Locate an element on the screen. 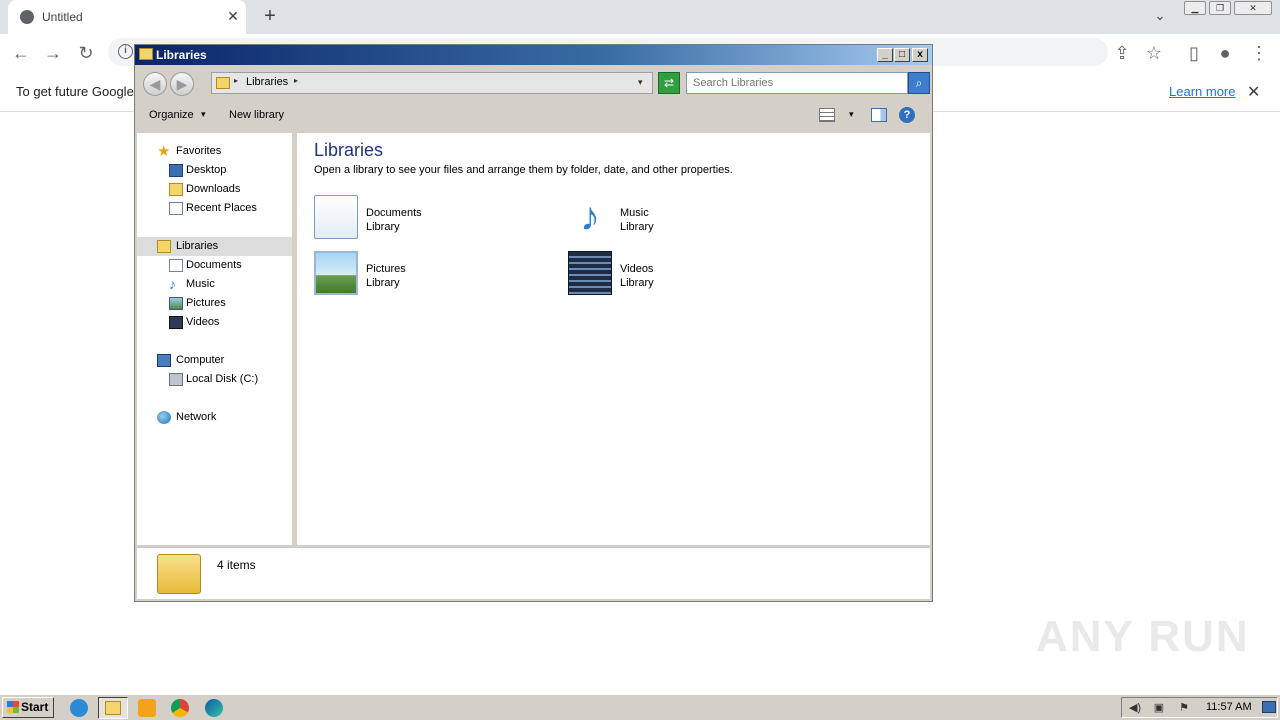  globe-icon is located at coordinates (27, 17).